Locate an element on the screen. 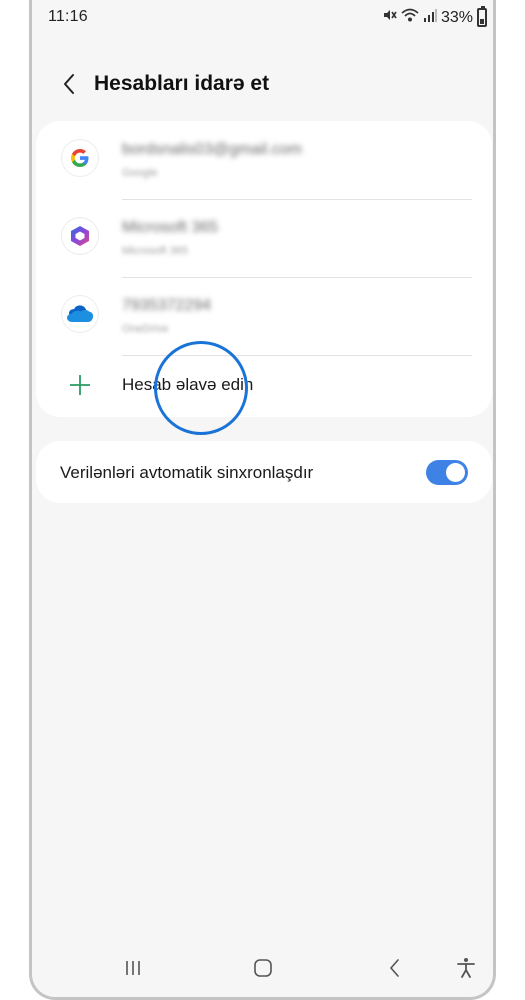 This screenshot has height=1000, width=525. account-name: 7935372294 is located at coordinates (166, 305).